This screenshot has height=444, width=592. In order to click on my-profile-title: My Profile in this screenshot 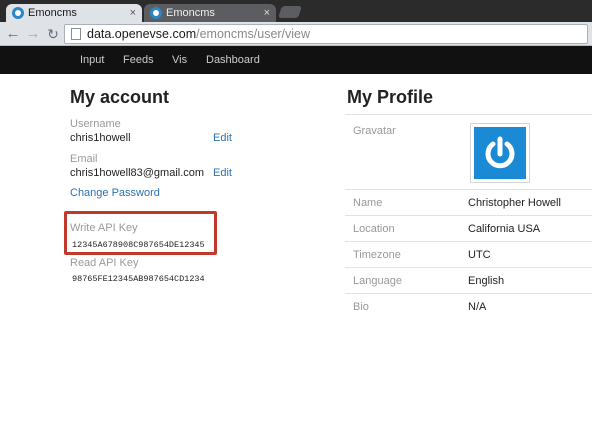, I will do `click(390, 97)`.